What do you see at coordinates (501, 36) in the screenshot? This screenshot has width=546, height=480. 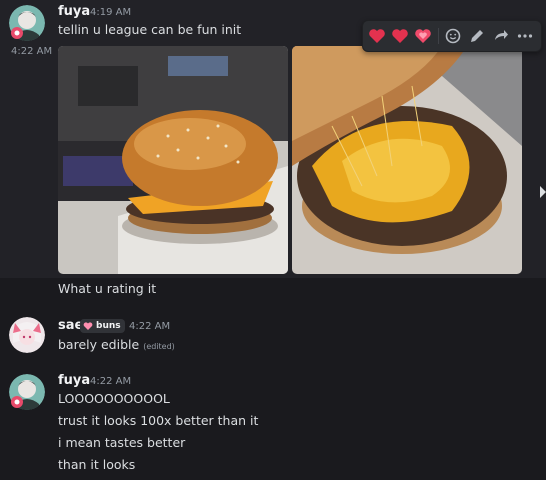 I see `reply-icon` at bounding box center [501, 36].